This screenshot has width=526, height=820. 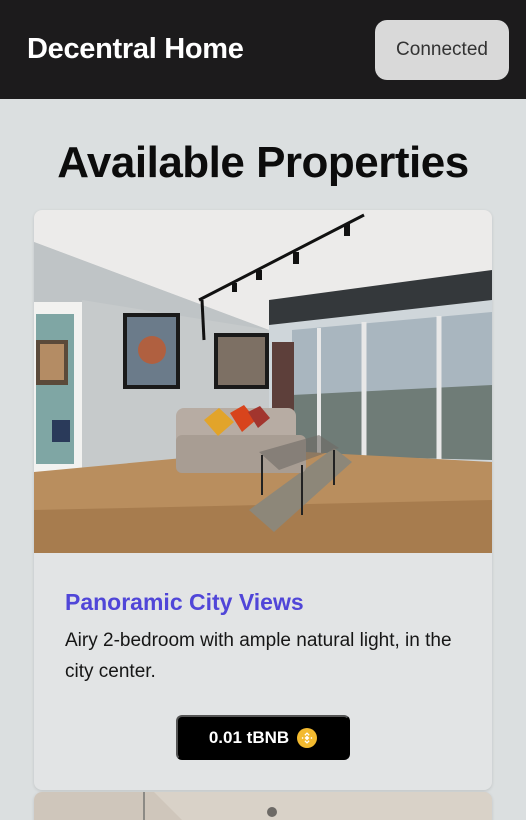 What do you see at coordinates (307, 737) in the screenshot?
I see `bnb-coin-icon` at bounding box center [307, 737].